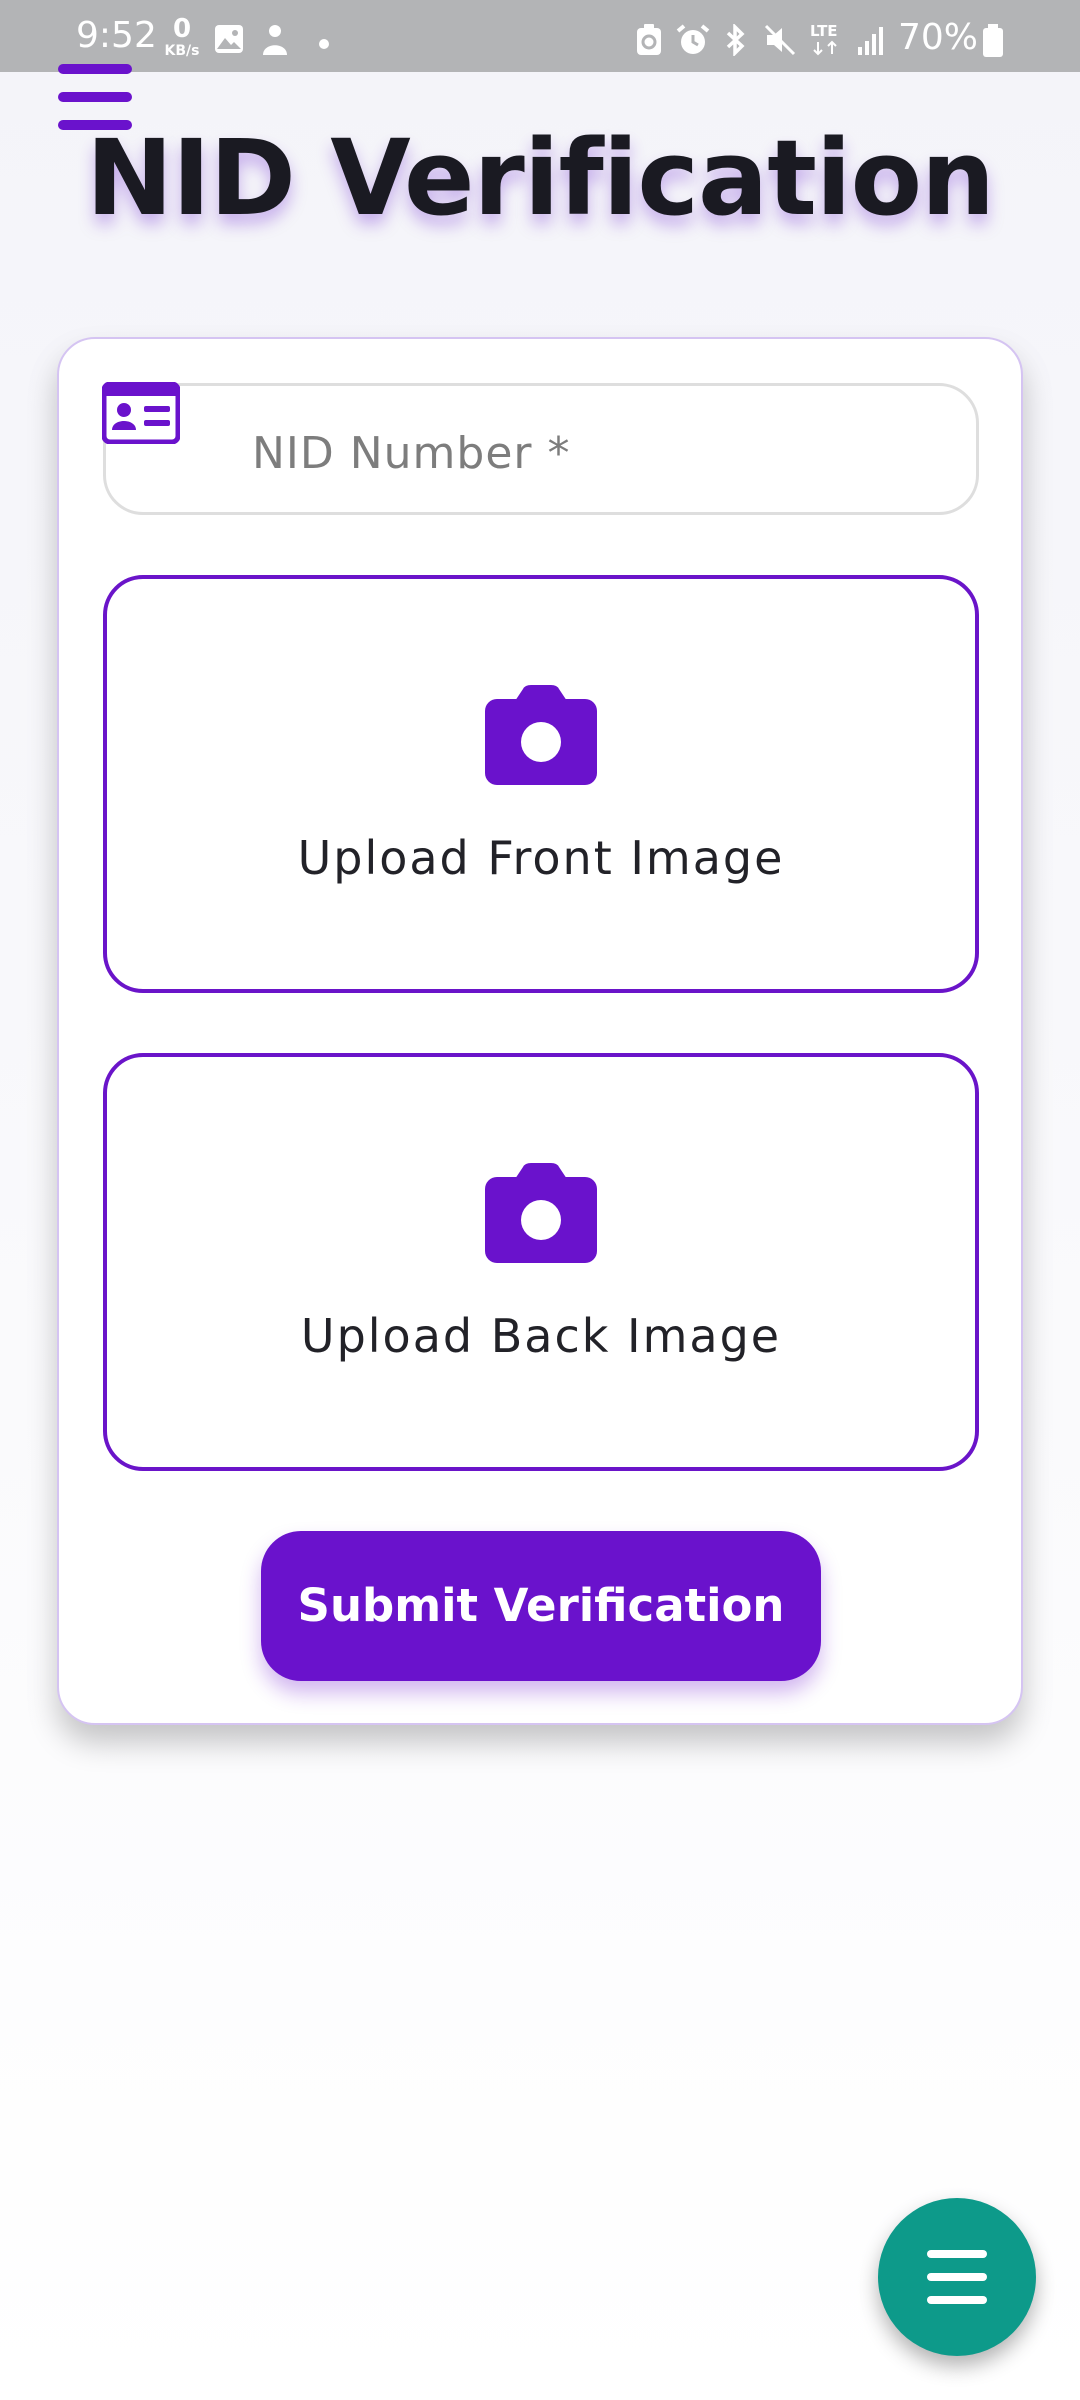  What do you see at coordinates (824, 31) in the screenshot?
I see `network-type: LTE` at bounding box center [824, 31].